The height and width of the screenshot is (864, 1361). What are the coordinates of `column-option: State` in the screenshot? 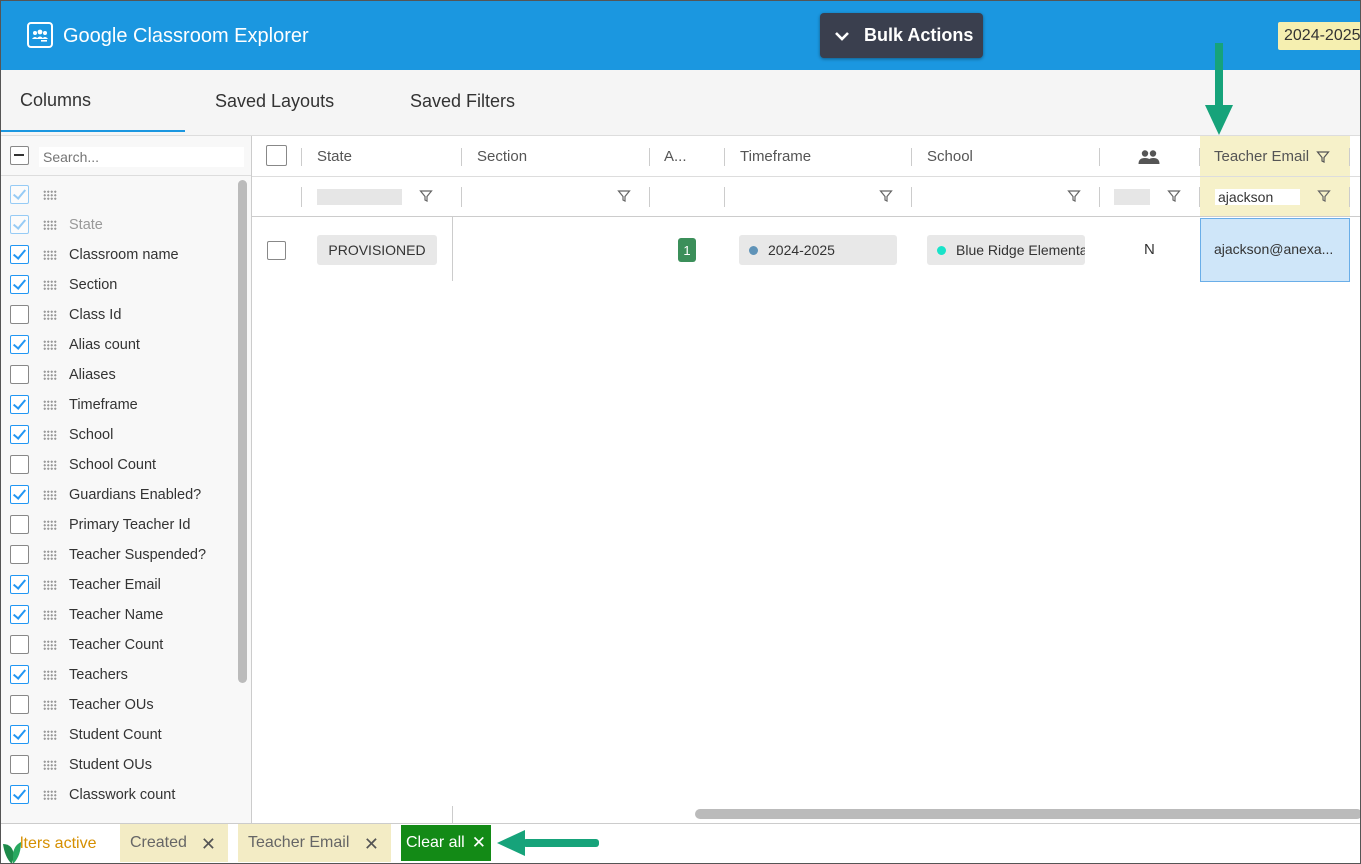 It's located at (119, 225).